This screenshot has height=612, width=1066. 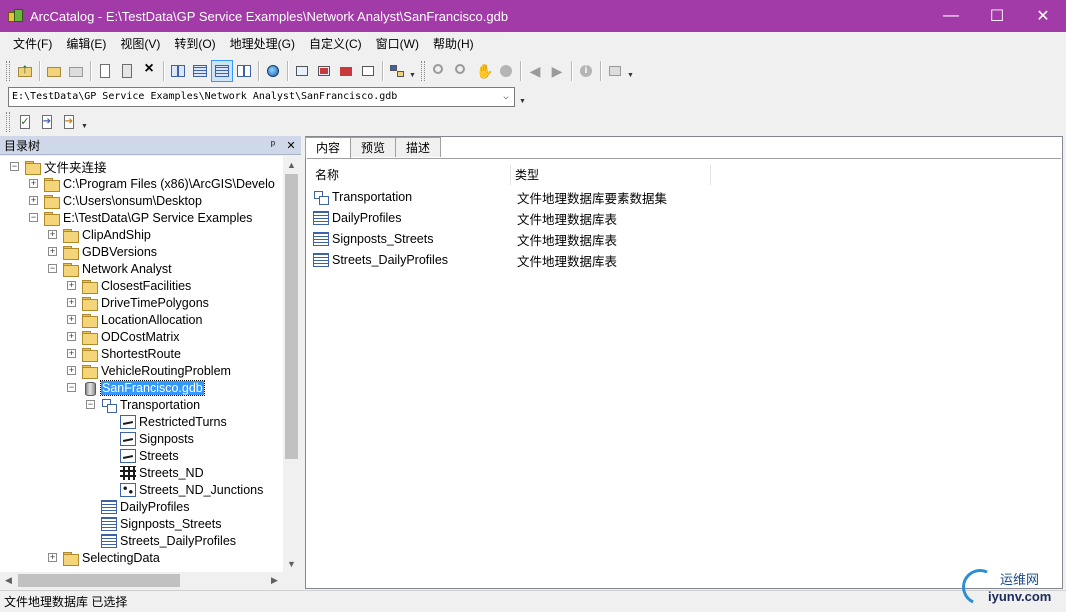 I want to click on copy-button, so click(x=105, y=71).